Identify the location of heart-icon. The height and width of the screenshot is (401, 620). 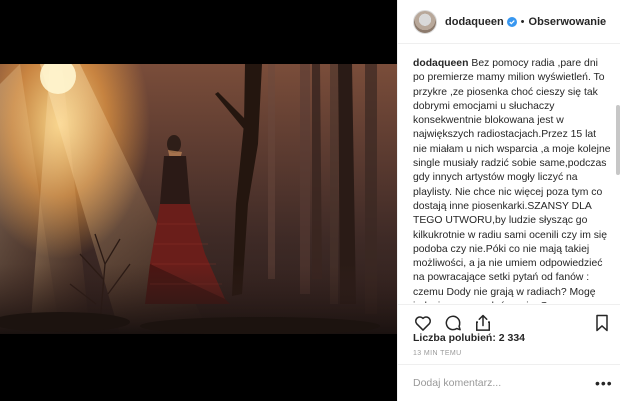
(423, 323).